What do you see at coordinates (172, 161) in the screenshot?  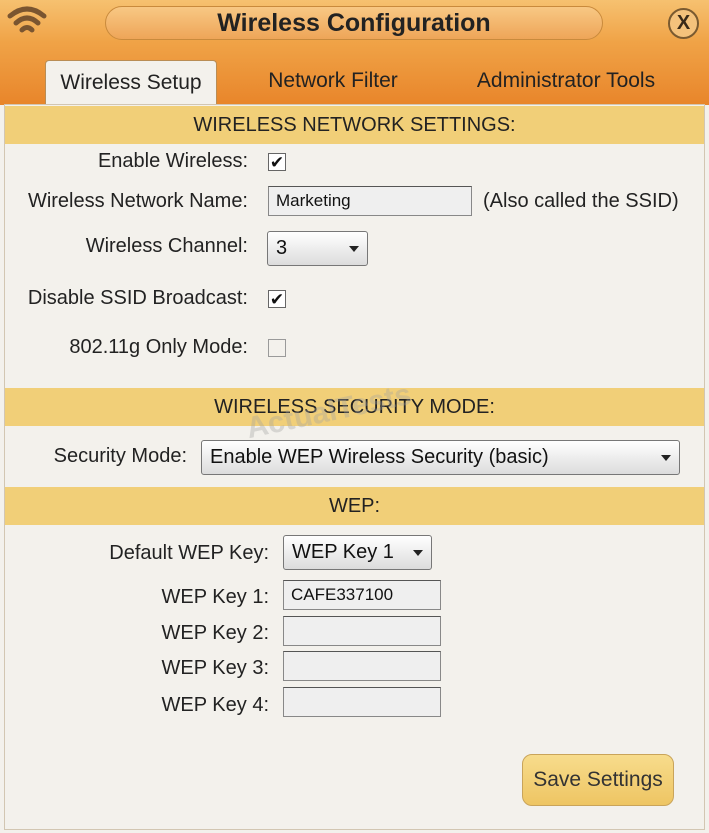 I see `enable-wireless-label: Enable Wireless:` at bounding box center [172, 161].